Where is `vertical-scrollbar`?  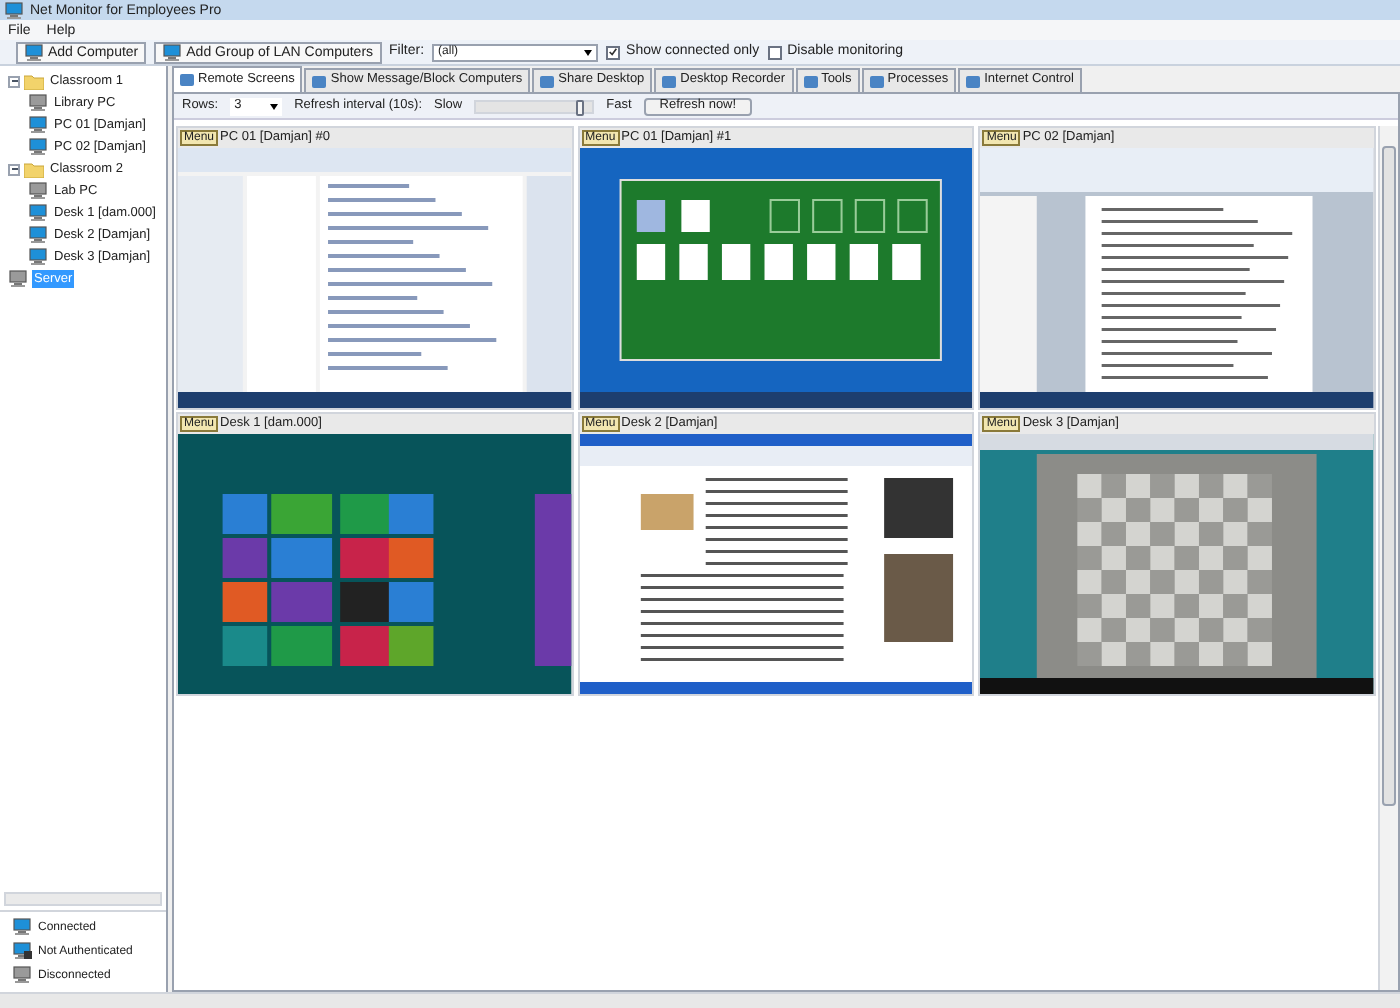
vertical-scrollbar is located at coordinates (1388, 558).